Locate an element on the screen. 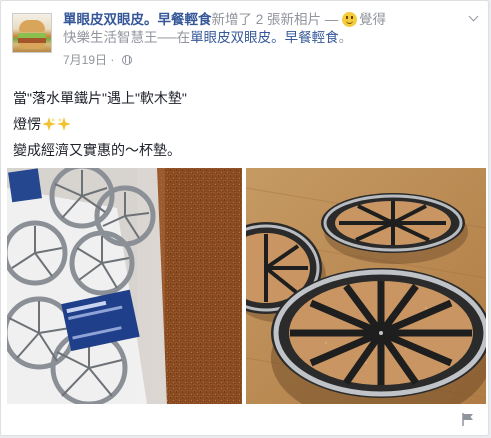 This screenshot has height=438, width=491. post-meta: 7月19日 · is located at coordinates (97, 59).